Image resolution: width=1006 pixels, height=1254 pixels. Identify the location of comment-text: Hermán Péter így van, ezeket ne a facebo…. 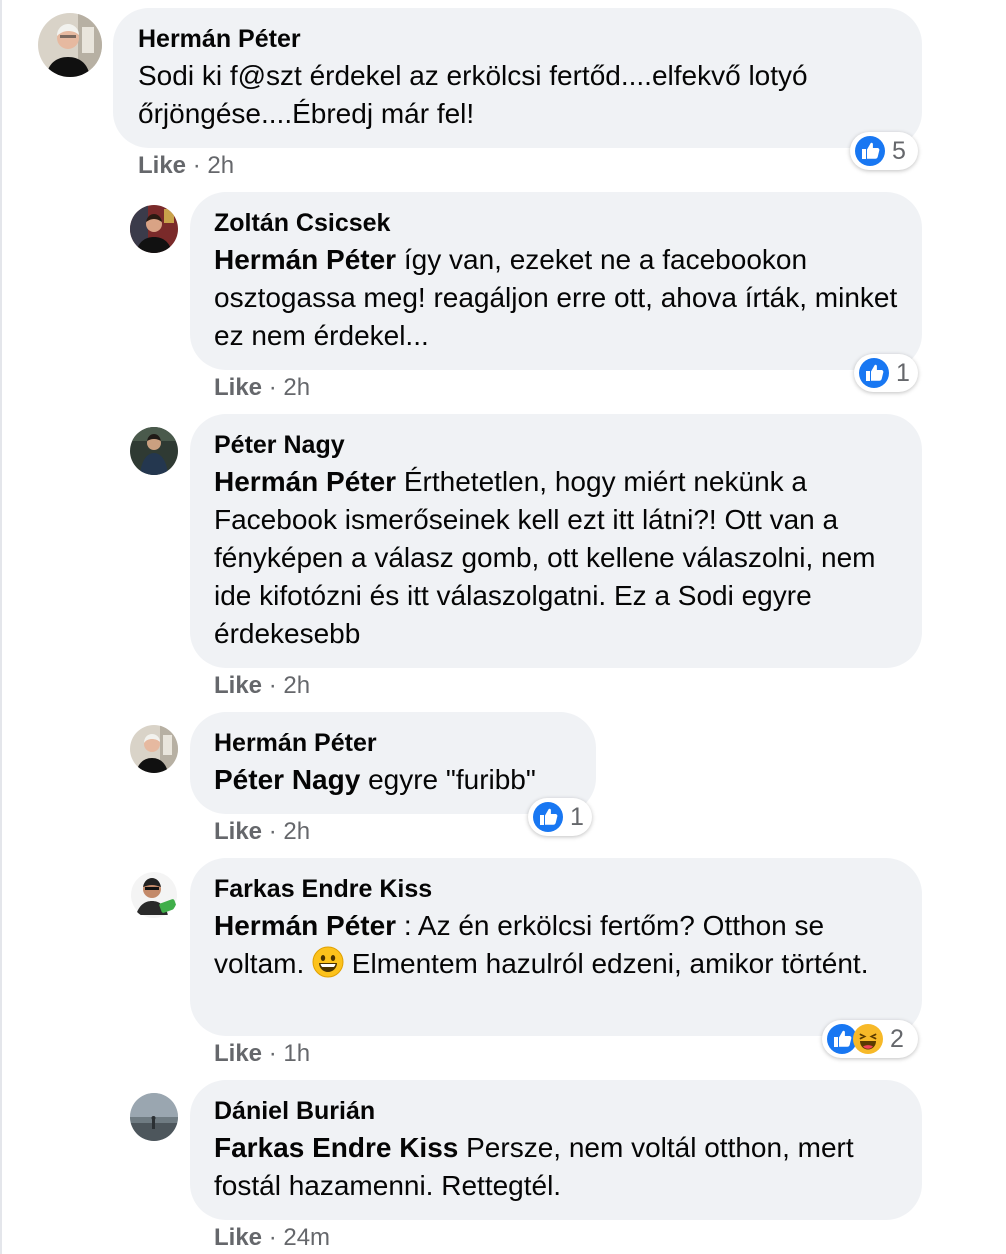
(559, 298).